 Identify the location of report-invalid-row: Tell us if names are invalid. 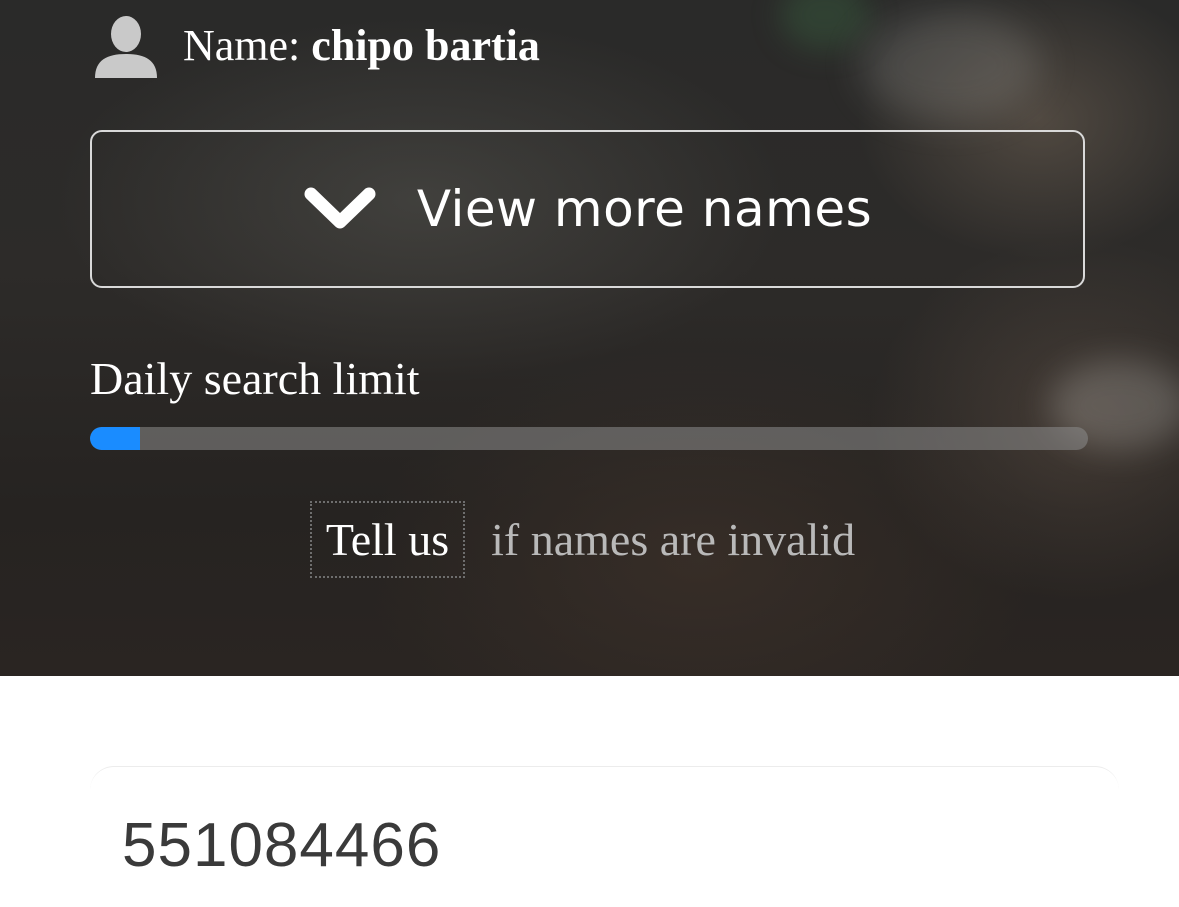
(589, 539).